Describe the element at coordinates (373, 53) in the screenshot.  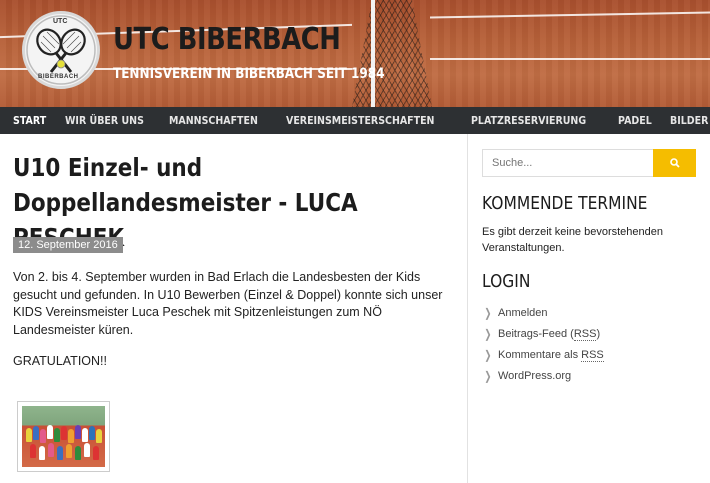
I see `net-post` at that location.